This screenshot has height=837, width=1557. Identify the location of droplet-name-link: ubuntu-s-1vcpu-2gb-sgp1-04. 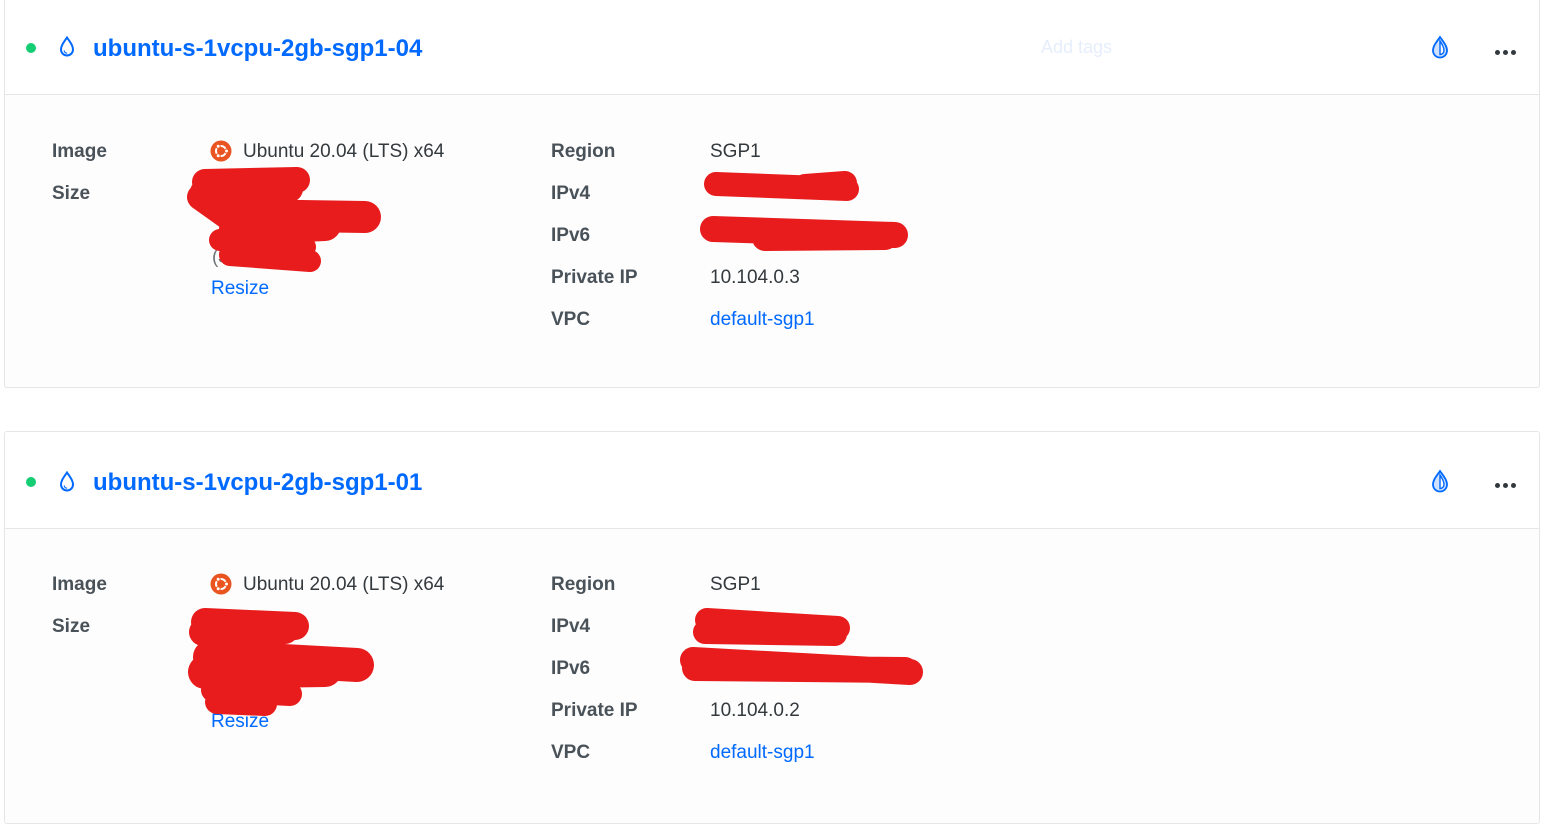
(257, 49).